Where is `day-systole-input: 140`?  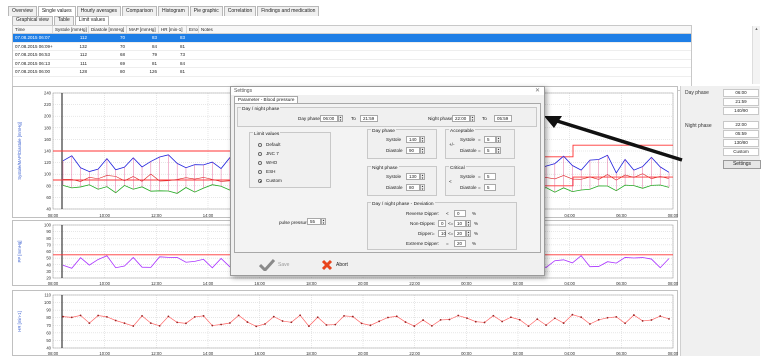
day-systole-input: 140 is located at coordinates (413, 139).